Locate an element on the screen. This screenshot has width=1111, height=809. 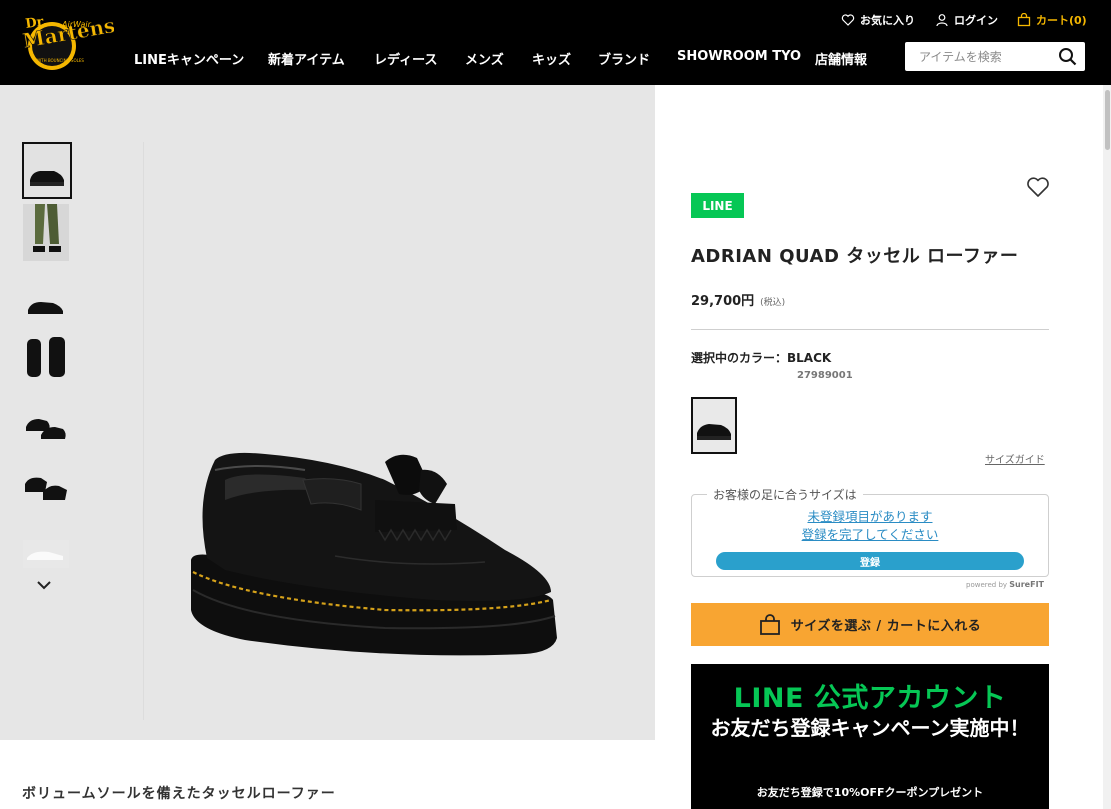
loafer-pair-top-thumbnail-image is located at coordinates (46, 487).